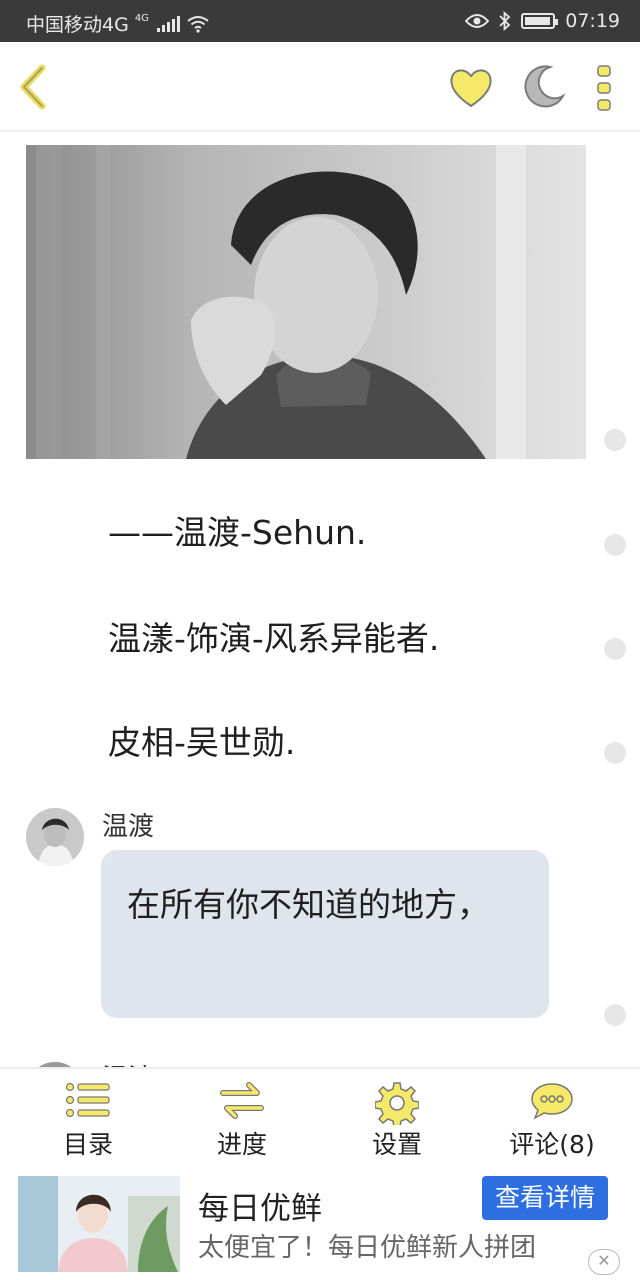 This screenshot has height=1280, width=640. I want to click on settings-icon, so click(397, 1103).